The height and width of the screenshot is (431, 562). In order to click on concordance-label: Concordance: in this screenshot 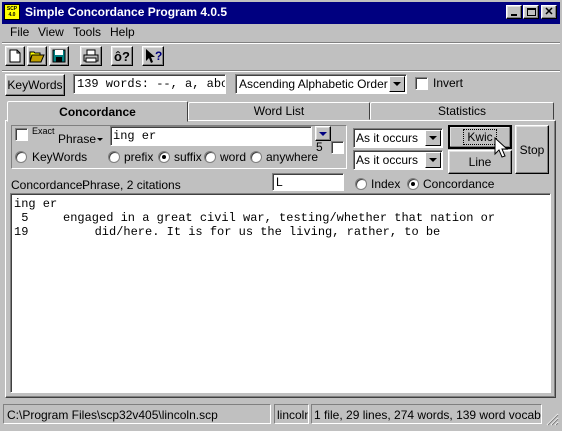, I will do `click(48, 185)`.